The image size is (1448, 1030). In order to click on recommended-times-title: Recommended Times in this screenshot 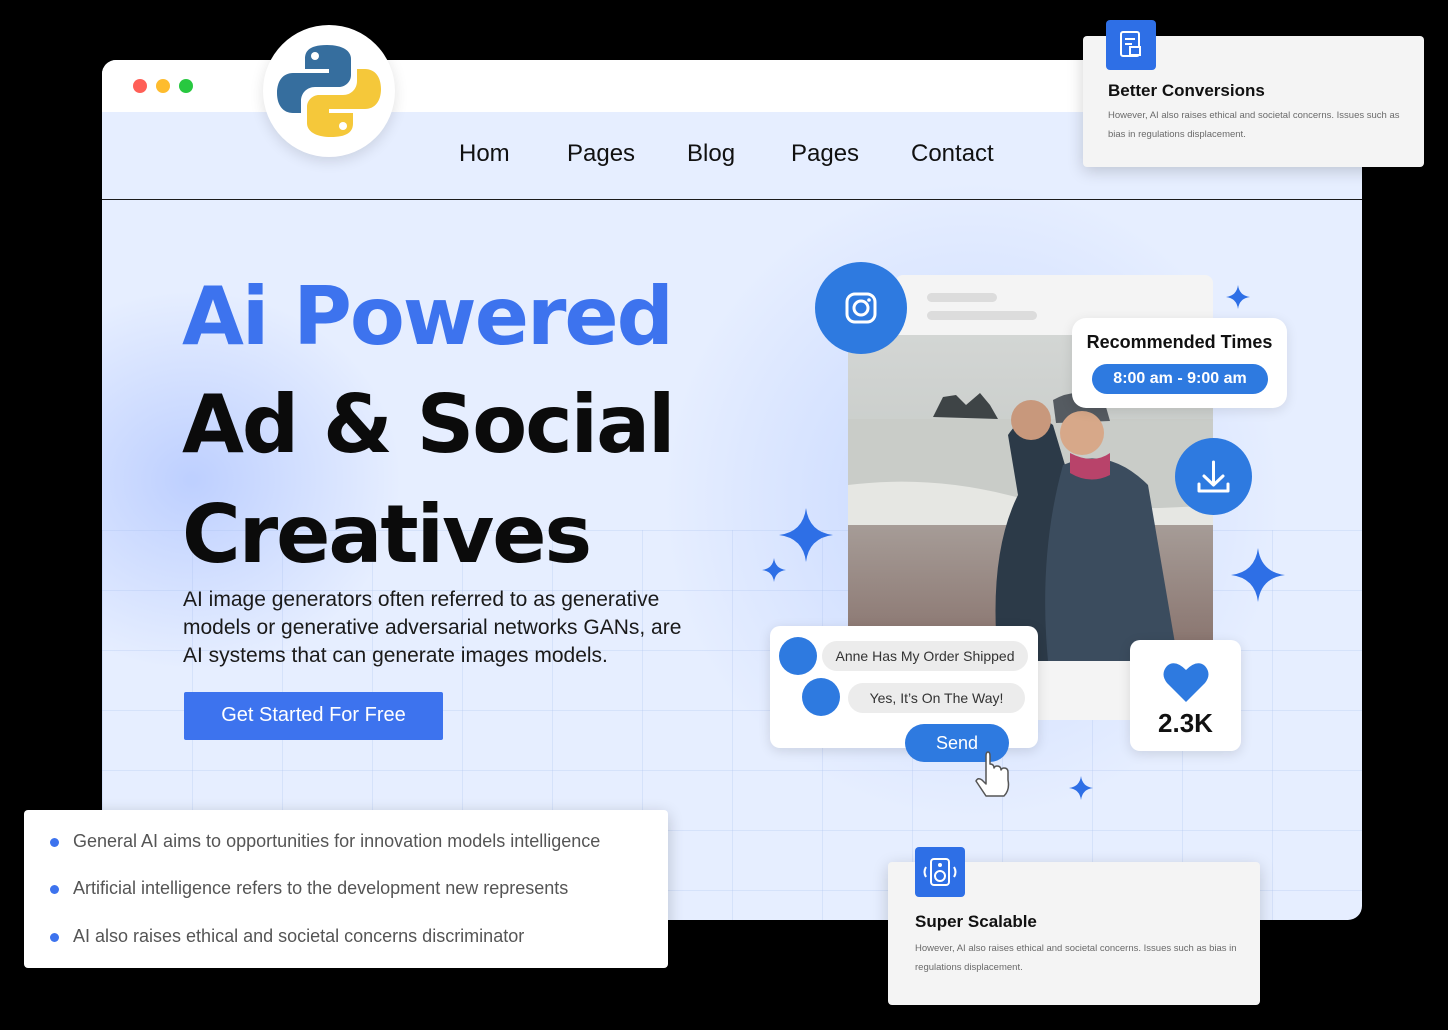, I will do `click(1179, 342)`.